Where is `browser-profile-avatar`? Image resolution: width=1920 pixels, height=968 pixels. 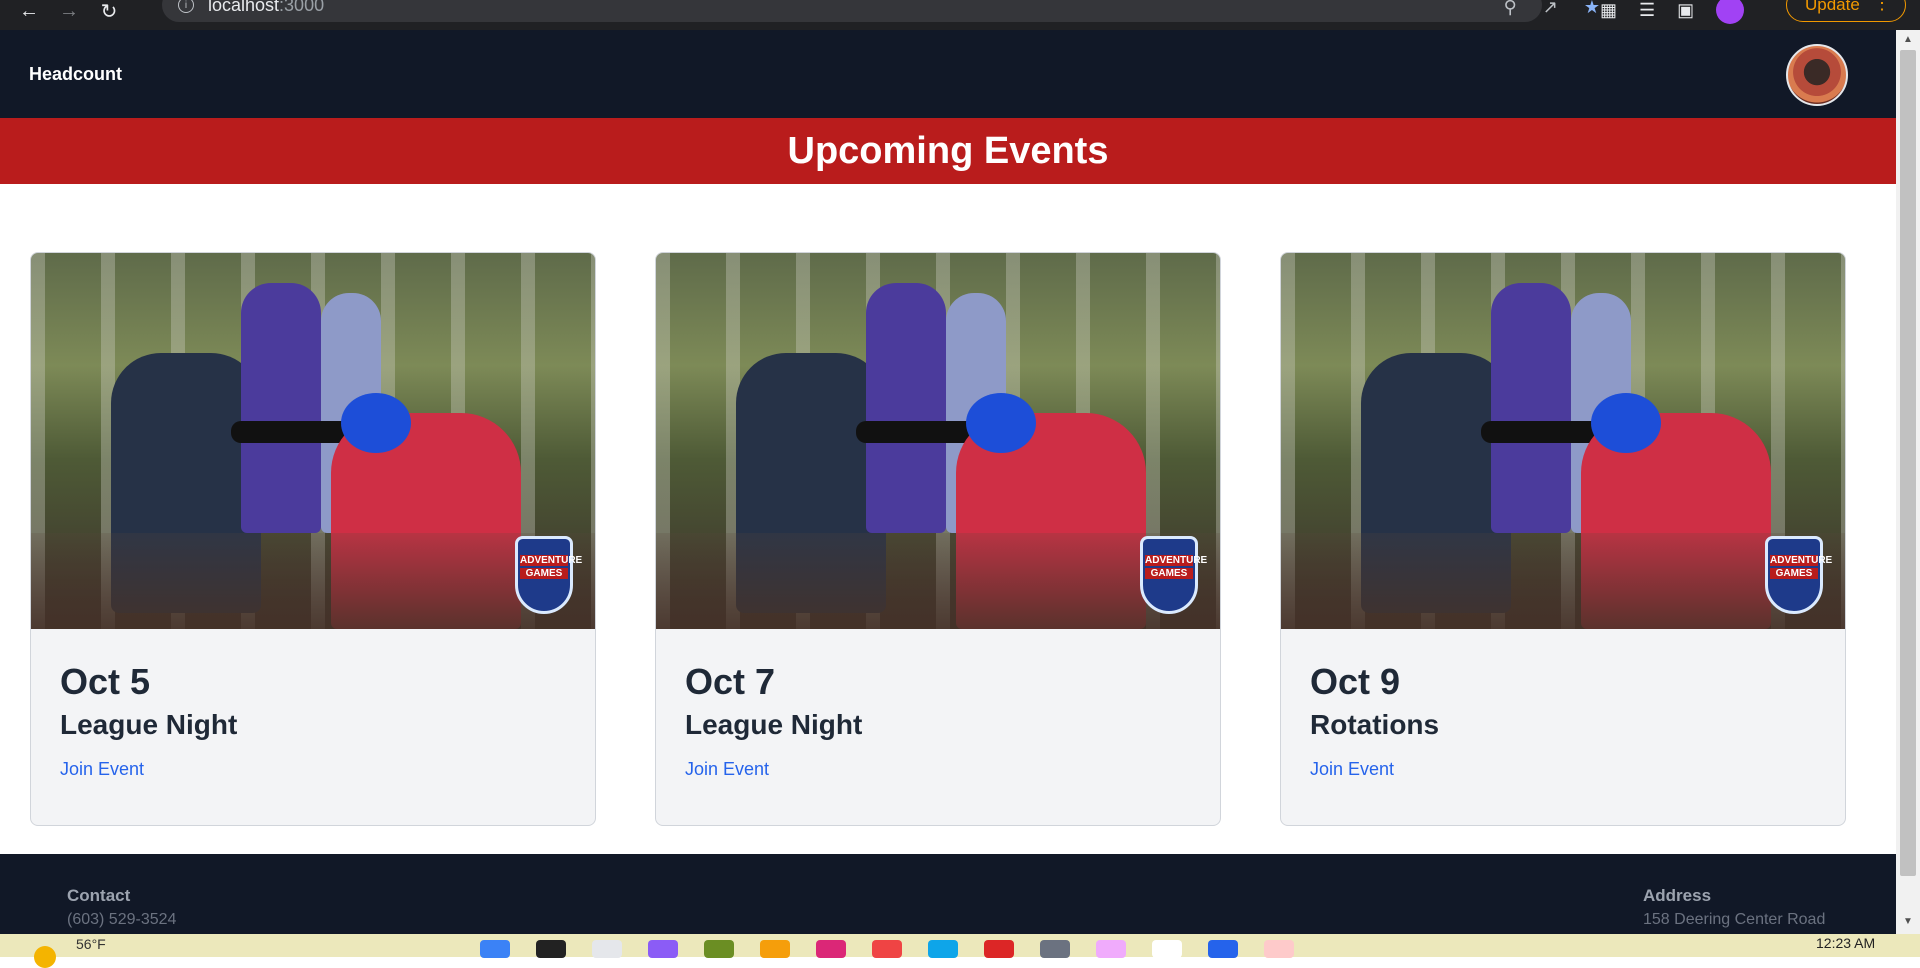
browser-profile-avatar is located at coordinates (1730, 12).